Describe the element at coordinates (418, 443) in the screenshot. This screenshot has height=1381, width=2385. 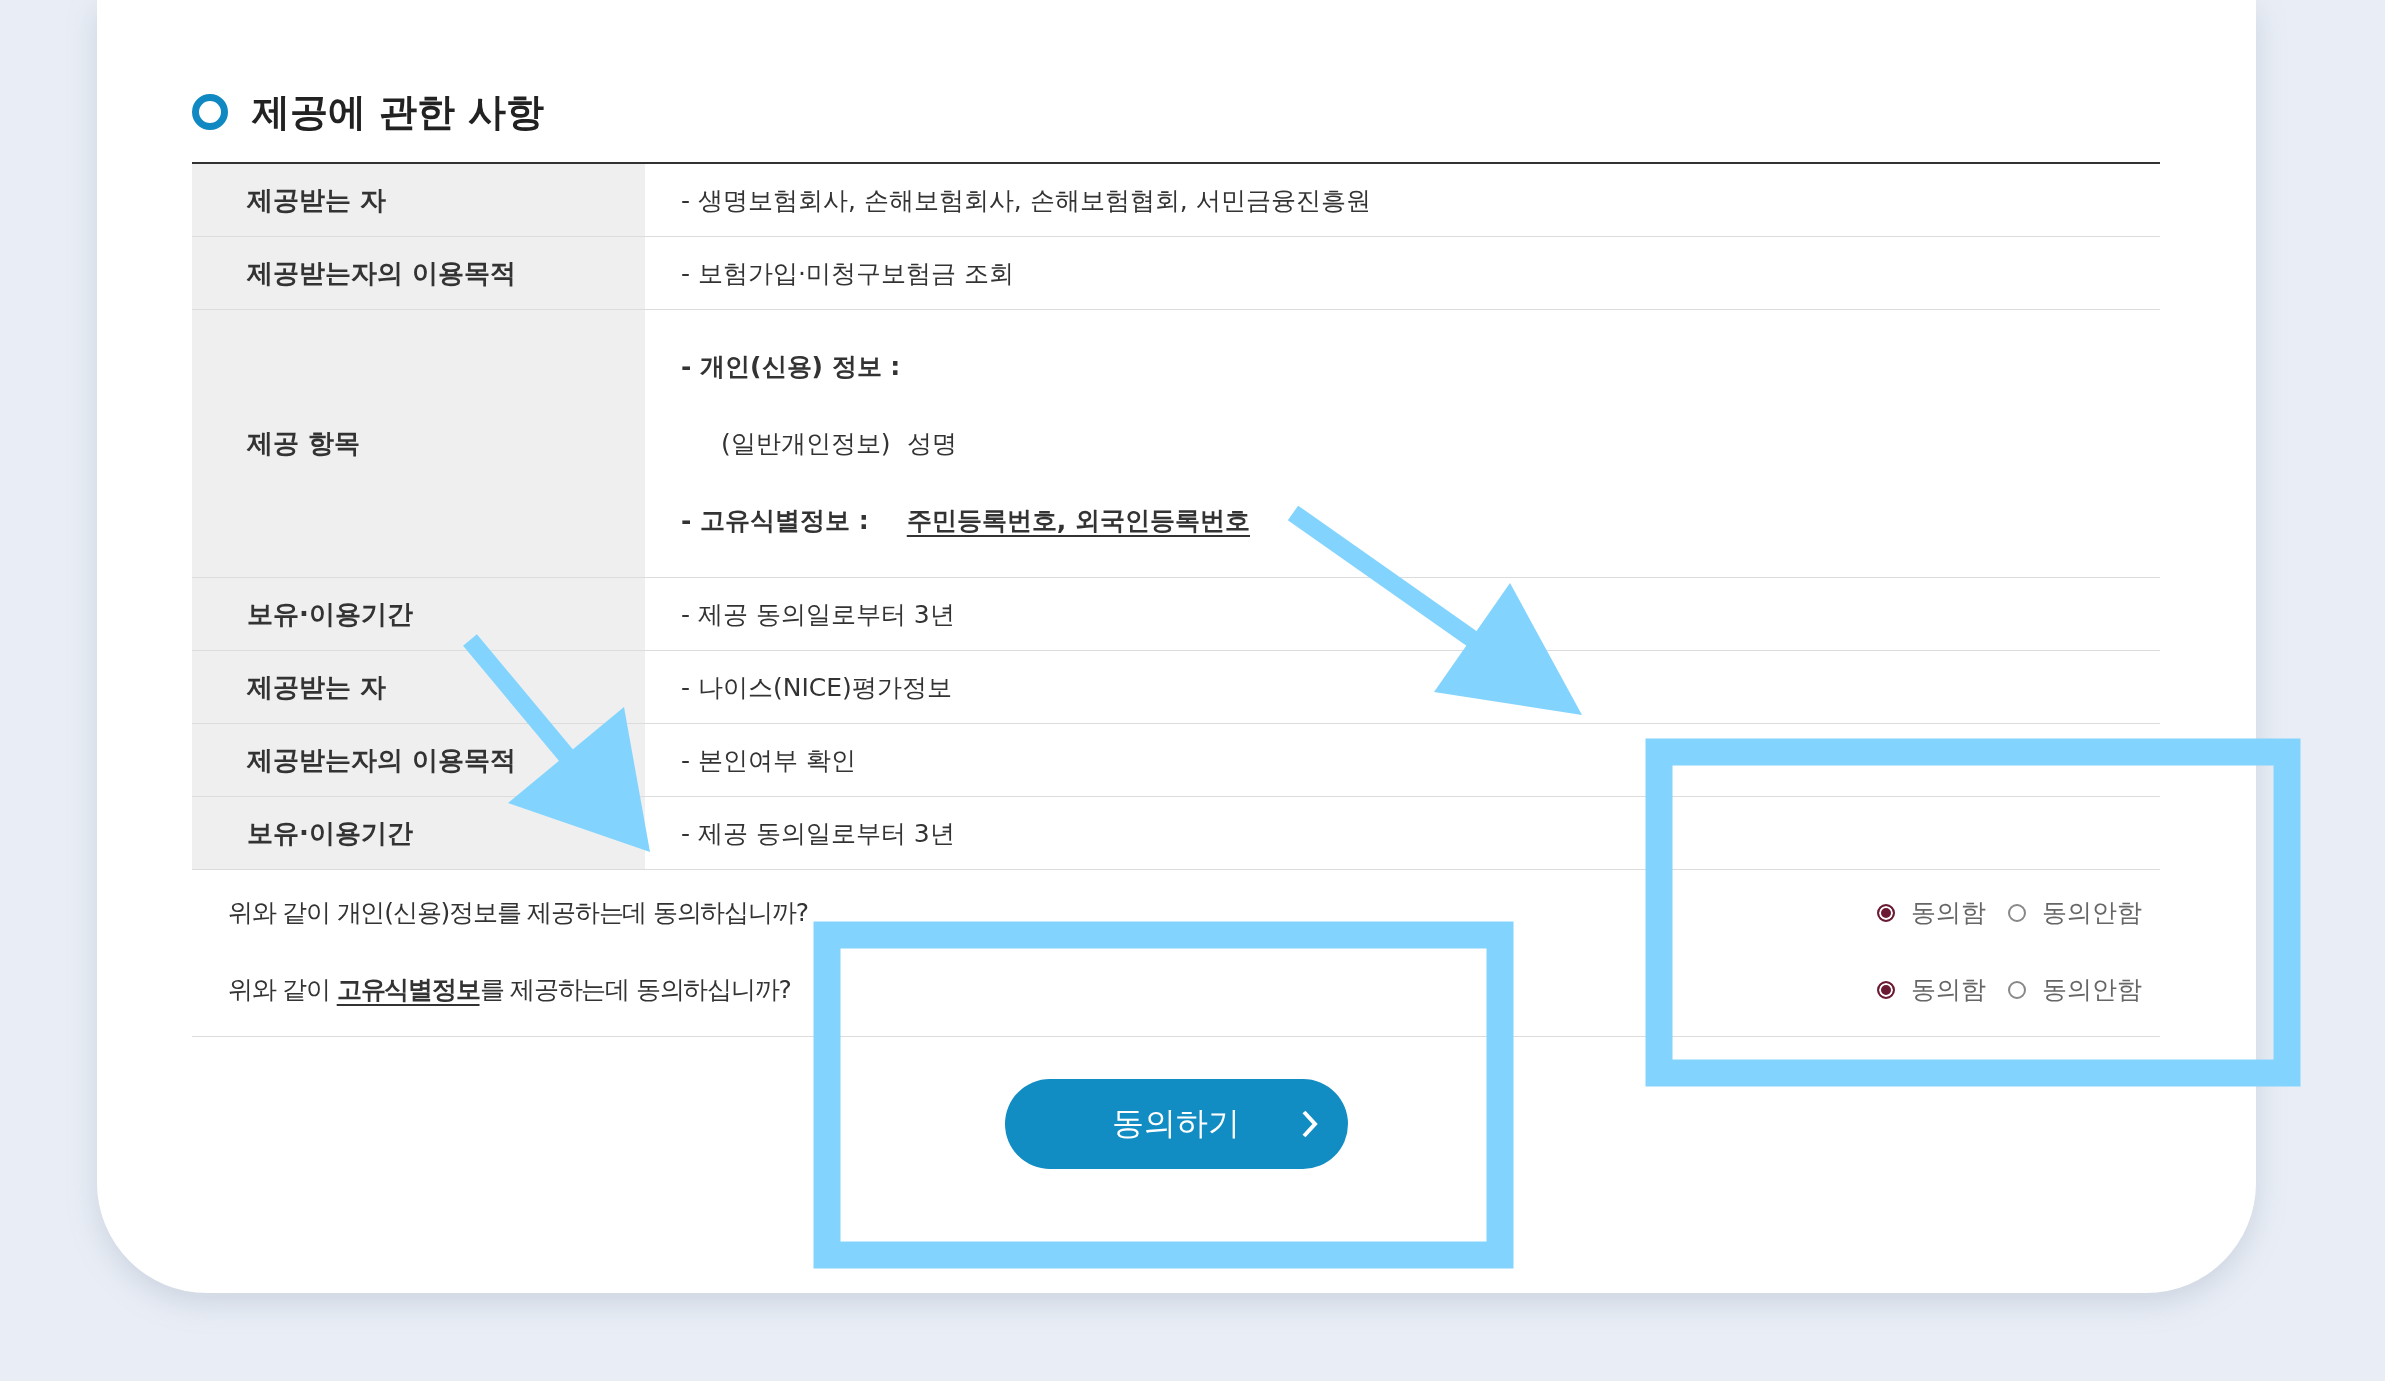
I see `row-label: 제공 항목` at that location.